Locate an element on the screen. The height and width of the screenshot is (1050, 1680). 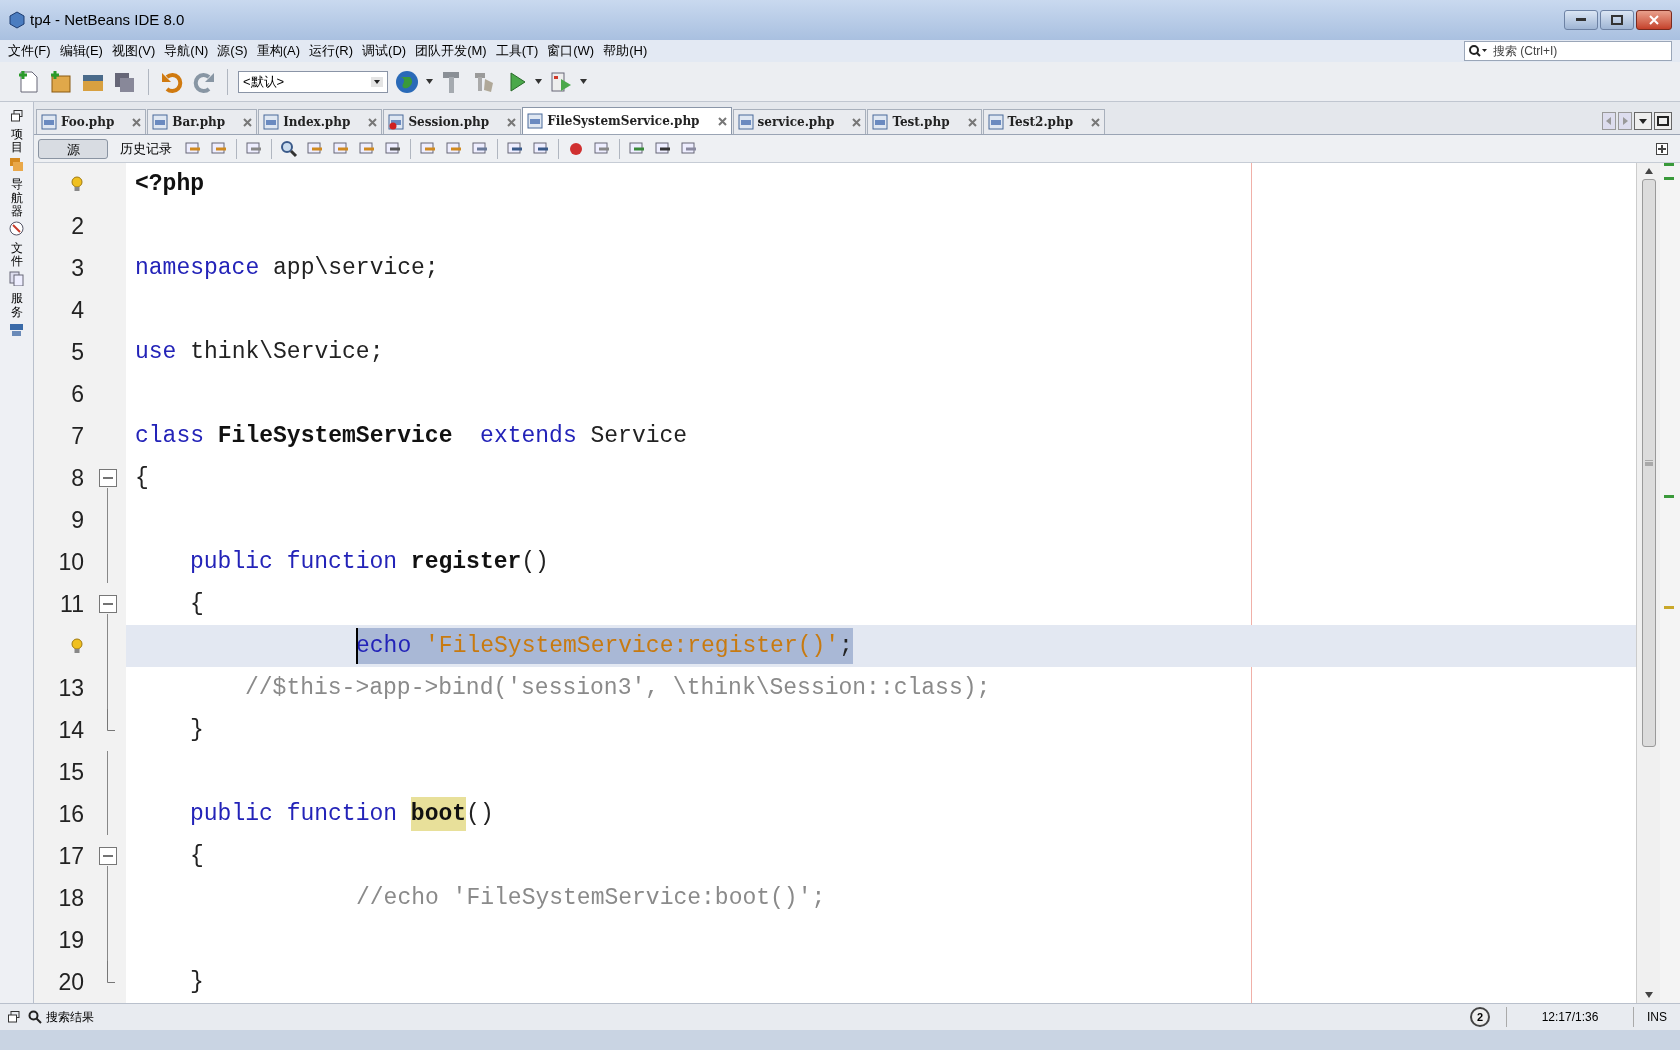
selected-text: echo 'FileSystemService:register()'; is located at coordinates (604, 646).